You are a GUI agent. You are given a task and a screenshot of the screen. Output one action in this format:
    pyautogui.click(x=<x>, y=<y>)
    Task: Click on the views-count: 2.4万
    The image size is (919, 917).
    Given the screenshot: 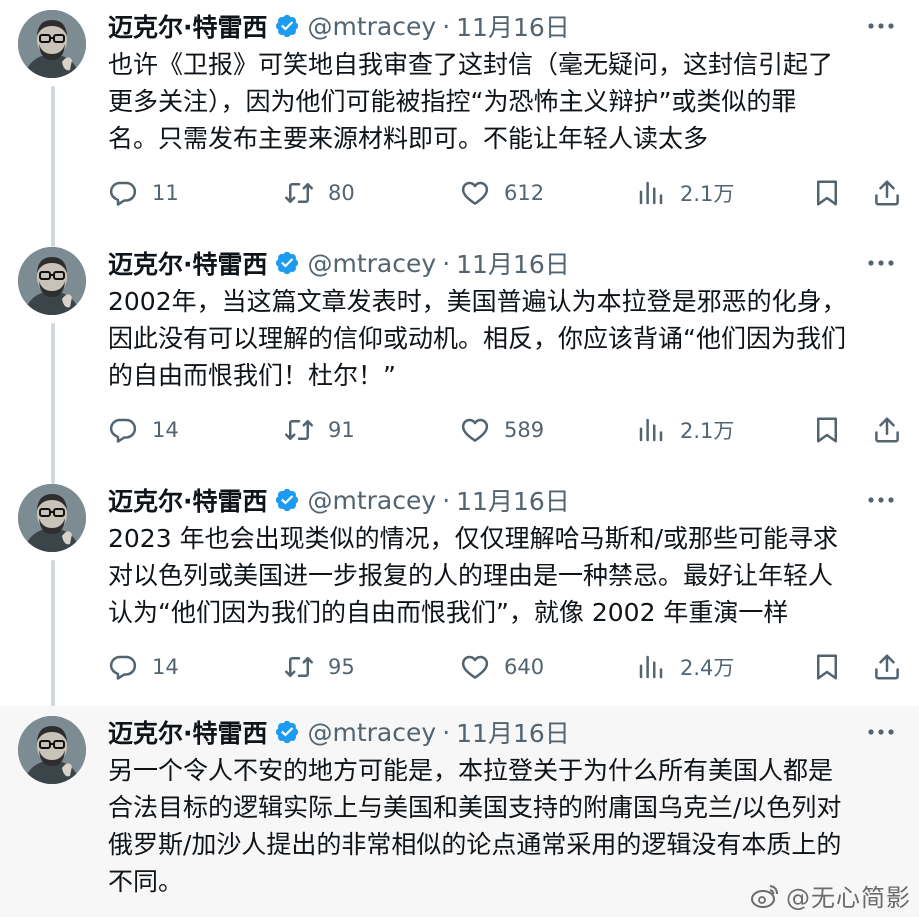 What is the action you would take?
    pyautogui.click(x=707, y=668)
    